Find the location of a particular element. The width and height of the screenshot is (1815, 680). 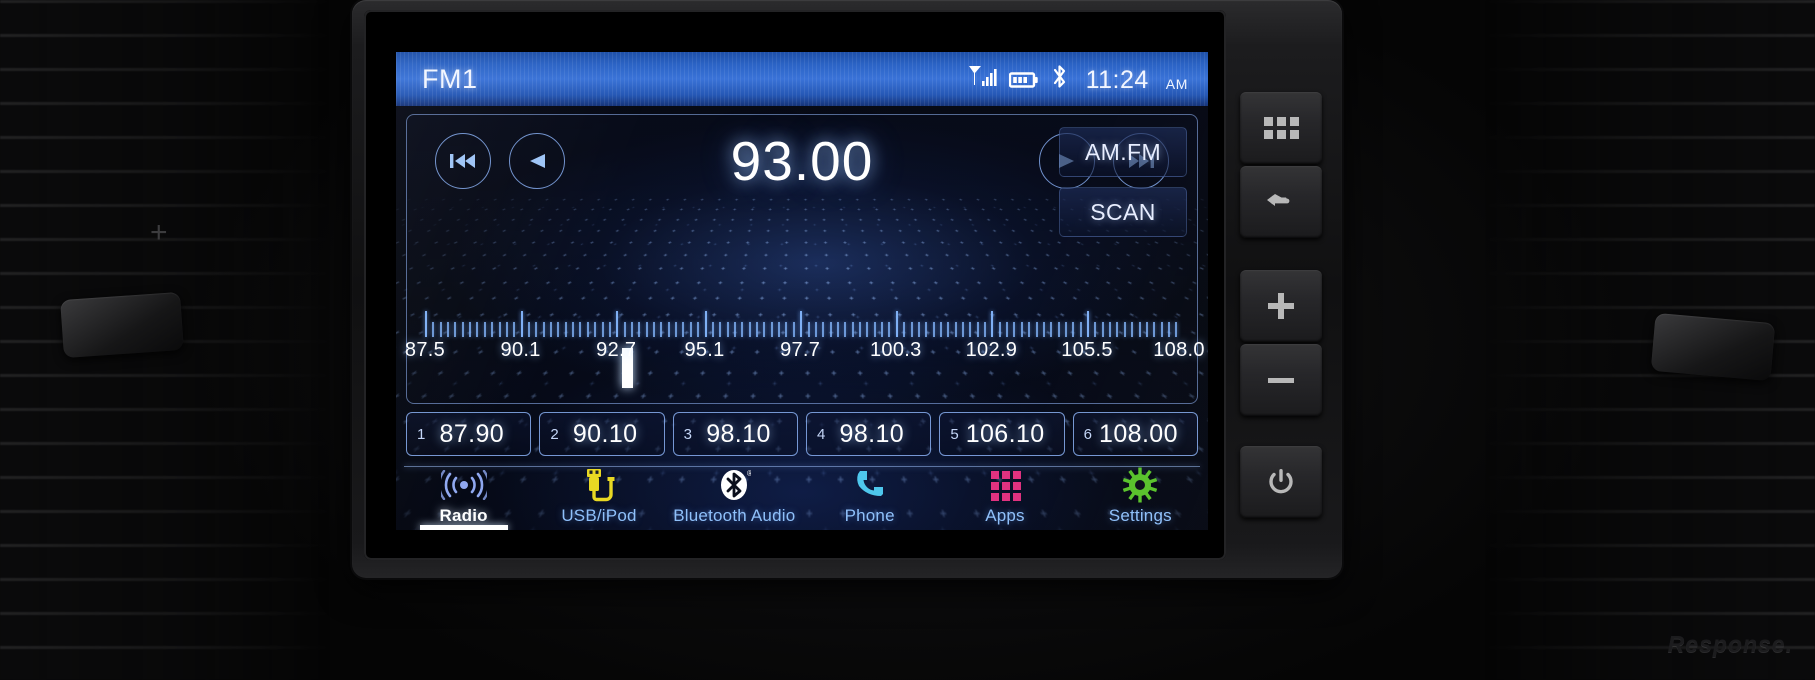

scale-label: 100.3 is located at coordinates (896, 350).